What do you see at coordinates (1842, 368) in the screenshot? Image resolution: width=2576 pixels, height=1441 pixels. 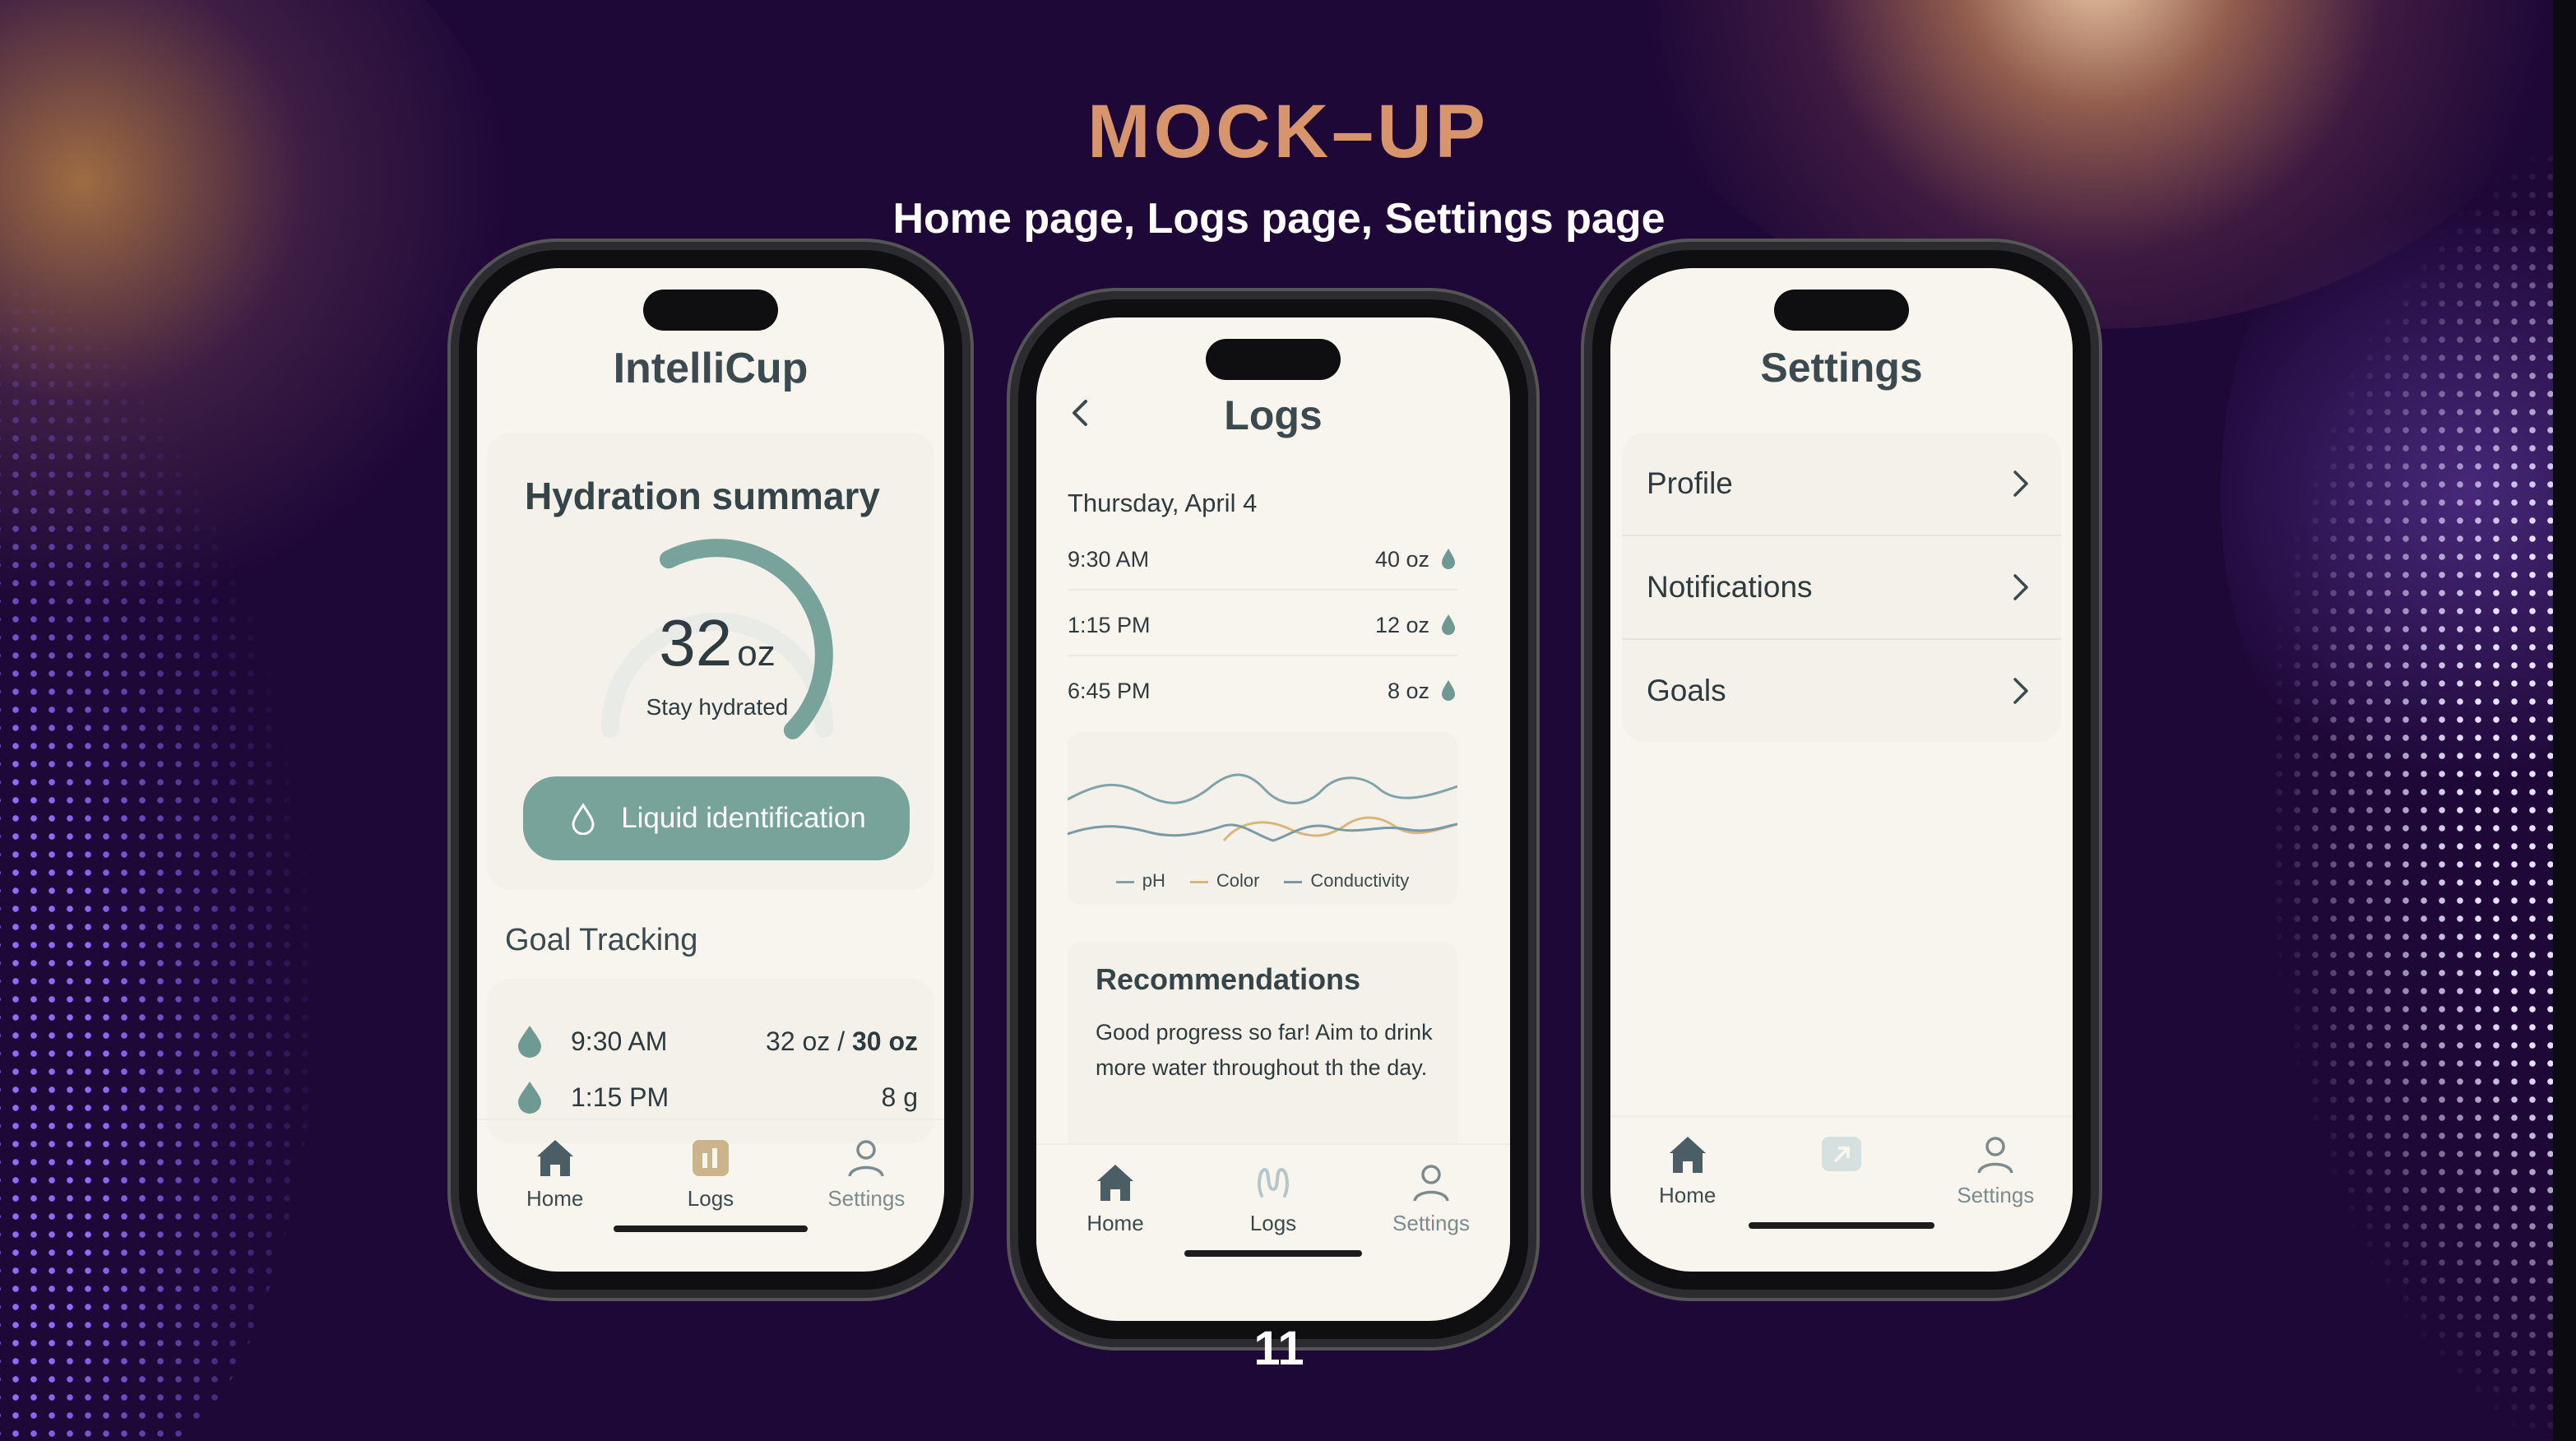 I see `page-title: Settings` at bounding box center [1842, 368].